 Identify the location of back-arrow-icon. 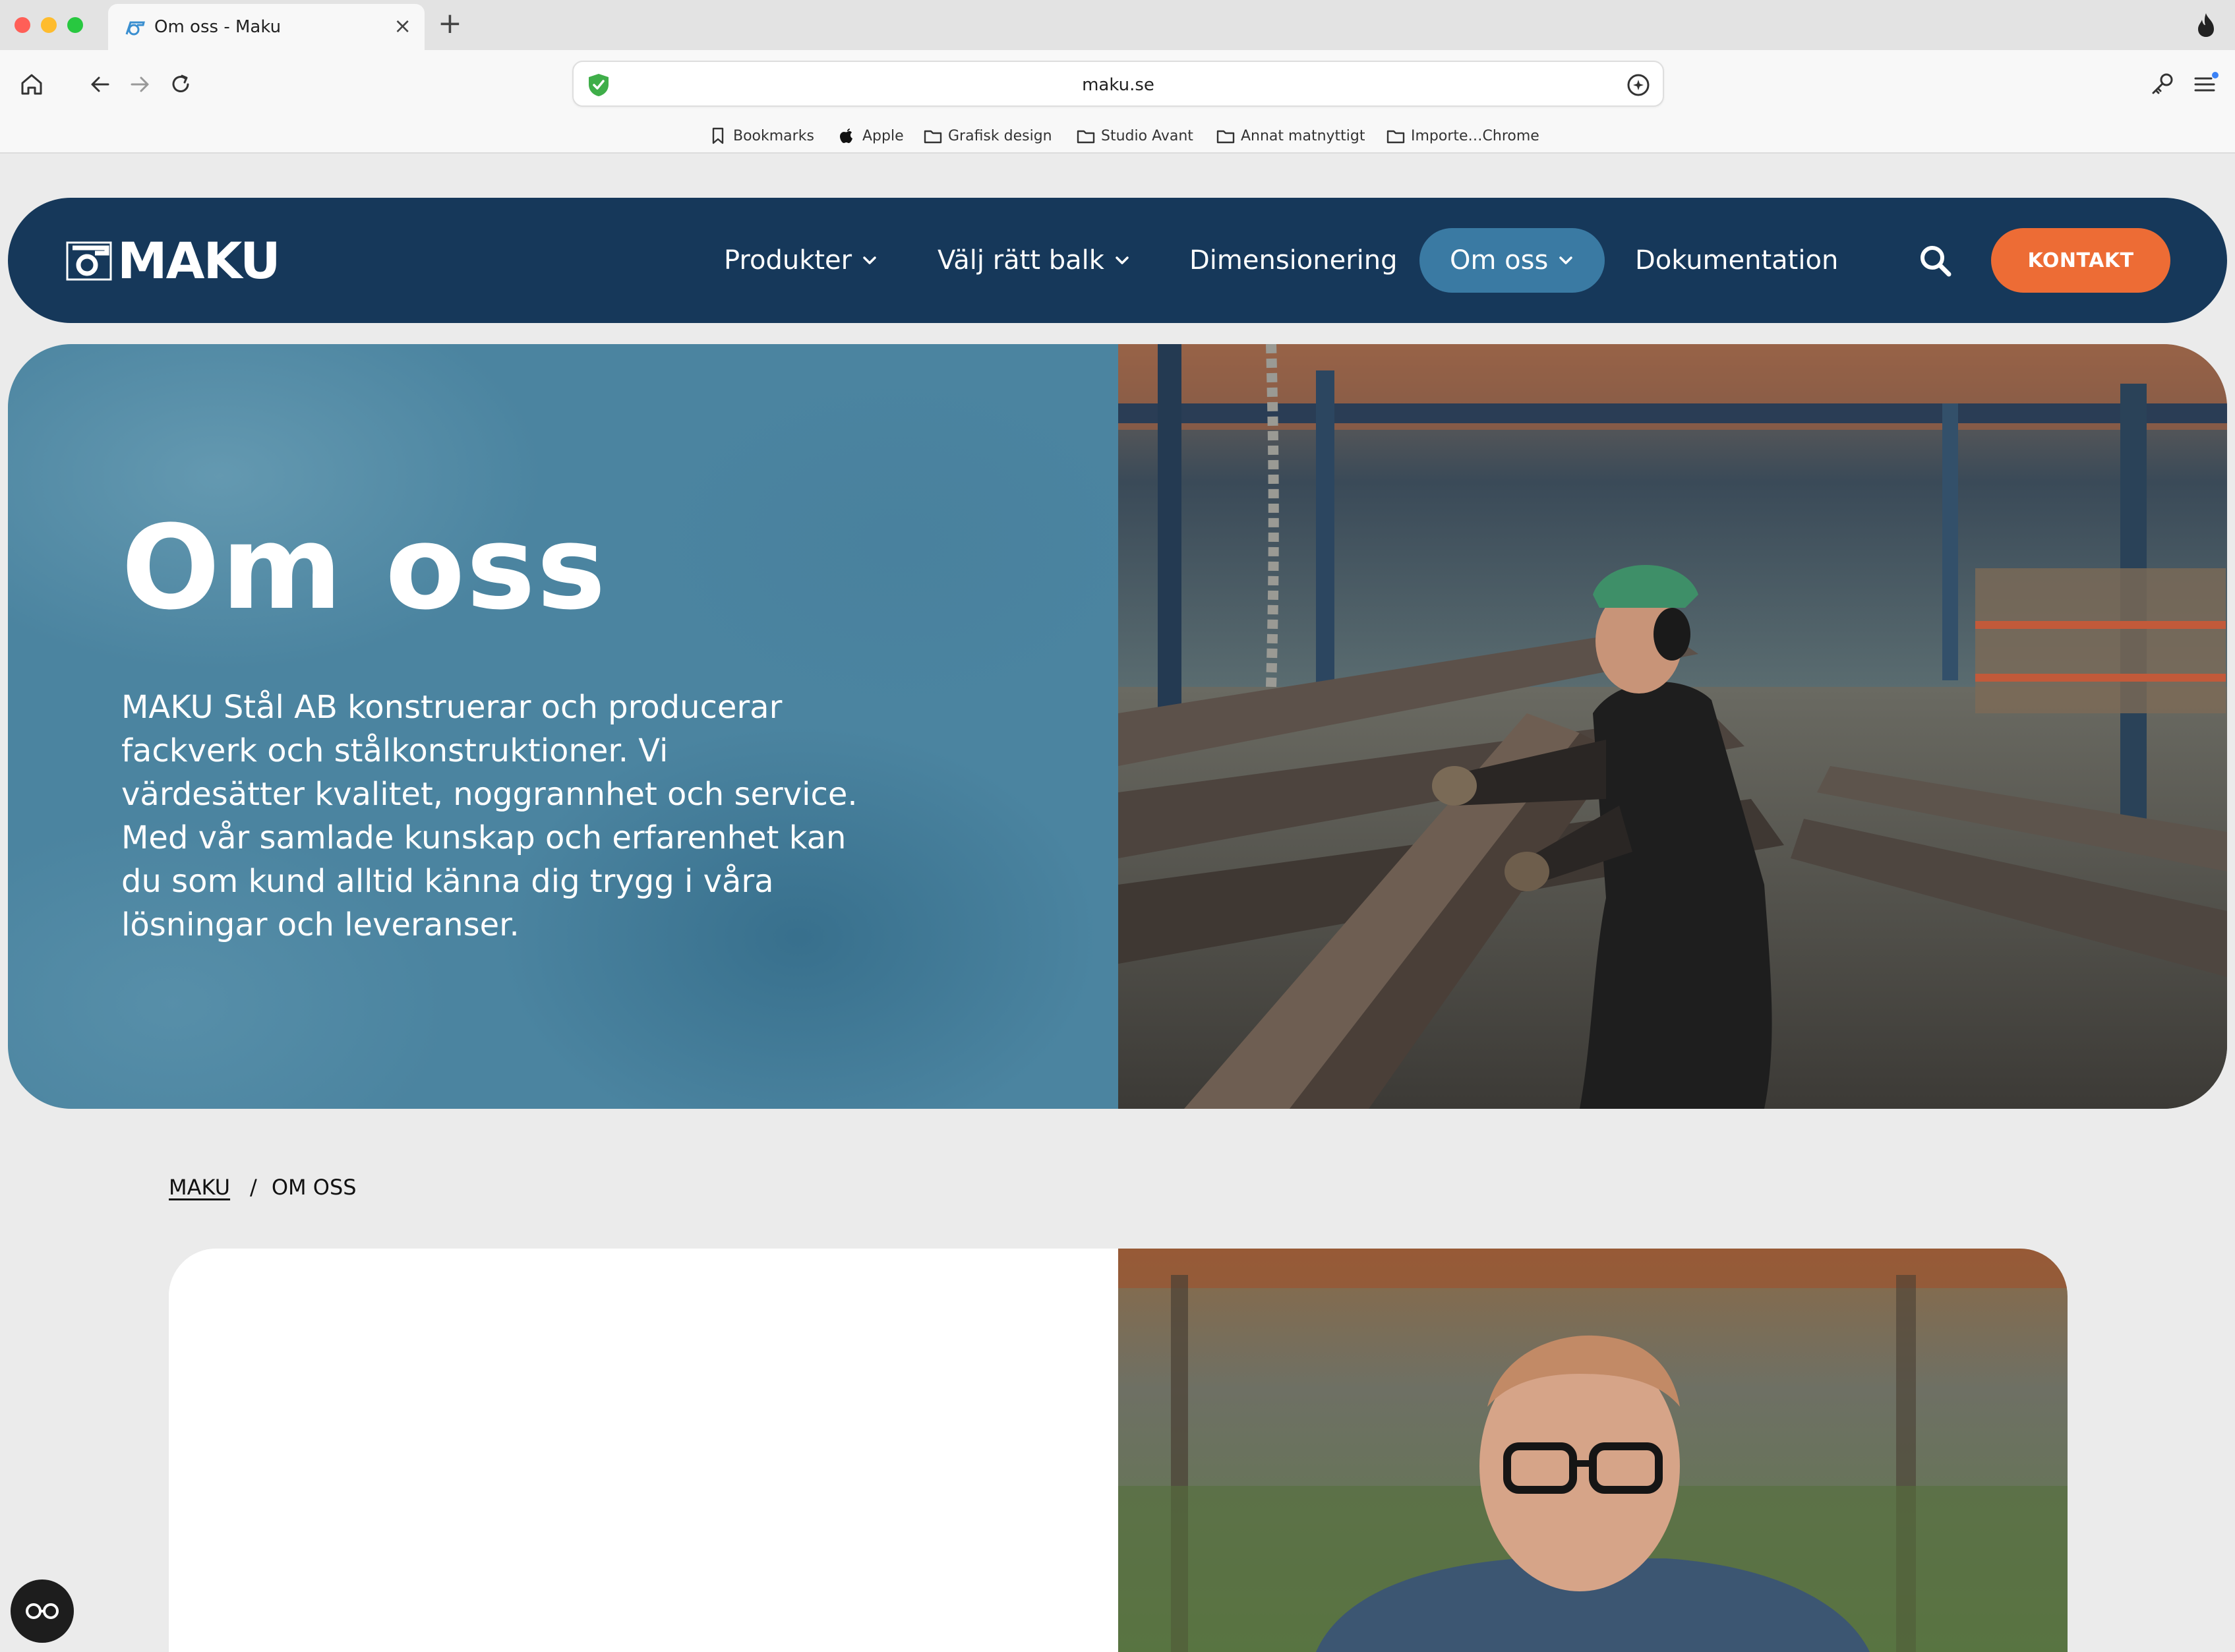
(100, 84).